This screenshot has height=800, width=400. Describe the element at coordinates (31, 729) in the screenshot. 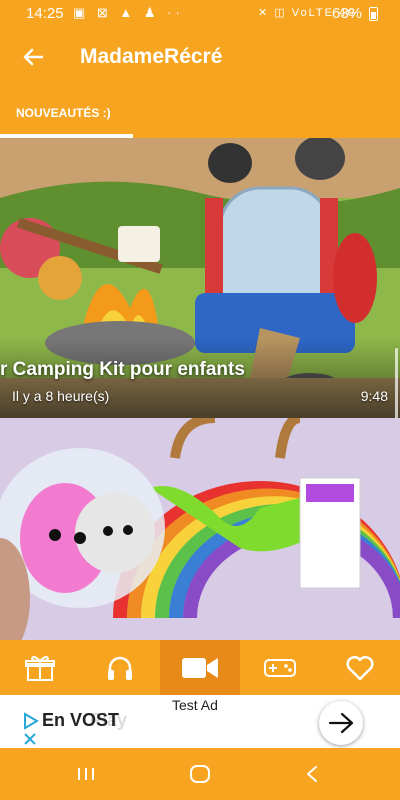

I see `ad-choices-icon` at that location.